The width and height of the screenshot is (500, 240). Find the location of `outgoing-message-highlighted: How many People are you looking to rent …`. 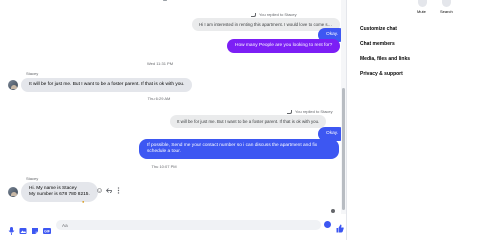

outgoing-message-highlighted: How many People are you looking to rent … is located at coordinates (284, 46).